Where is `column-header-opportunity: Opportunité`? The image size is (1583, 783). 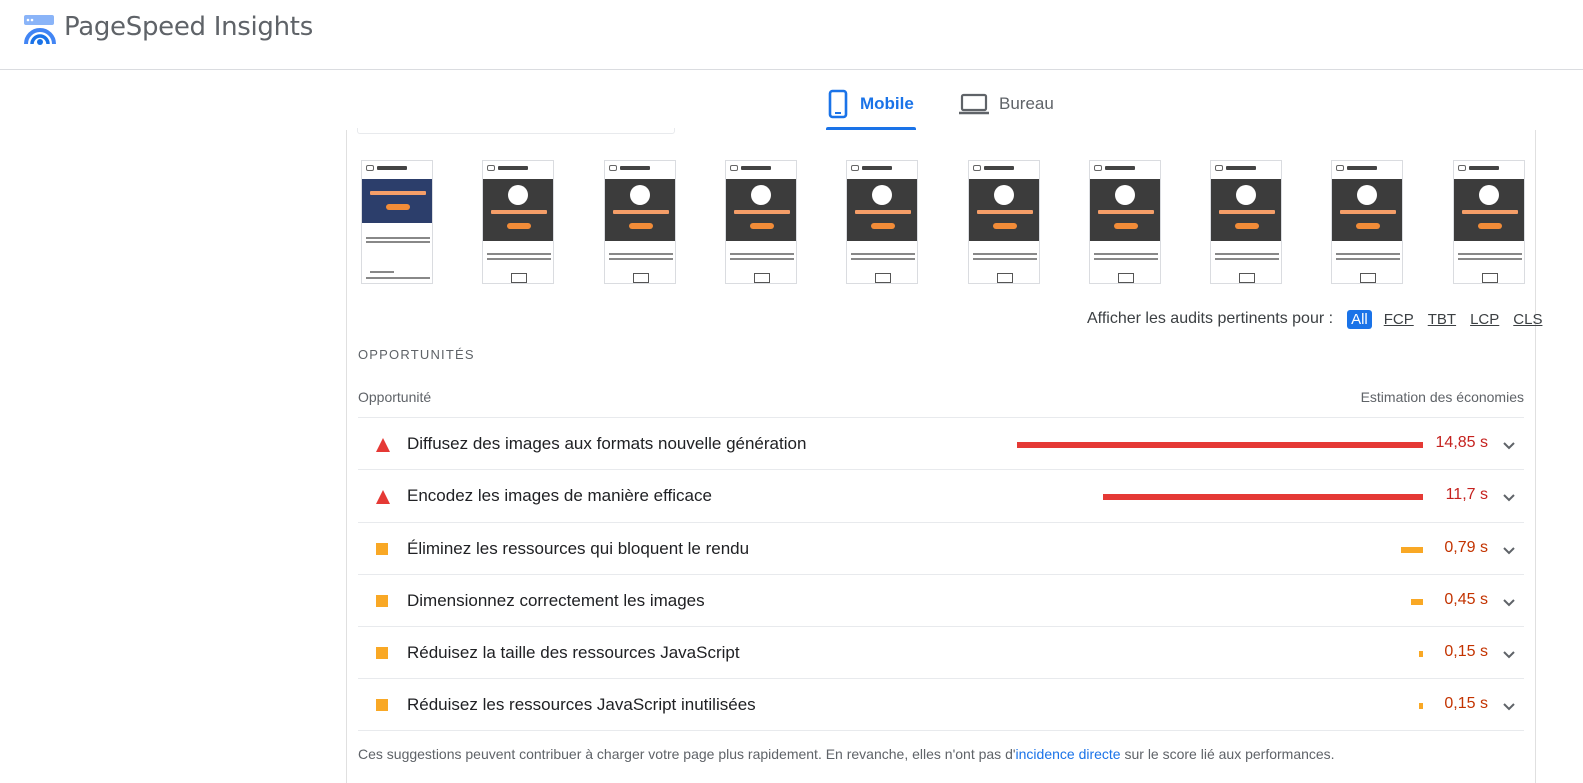
column-header-opportunity: Opportunité is located at coordinates (395, 397).